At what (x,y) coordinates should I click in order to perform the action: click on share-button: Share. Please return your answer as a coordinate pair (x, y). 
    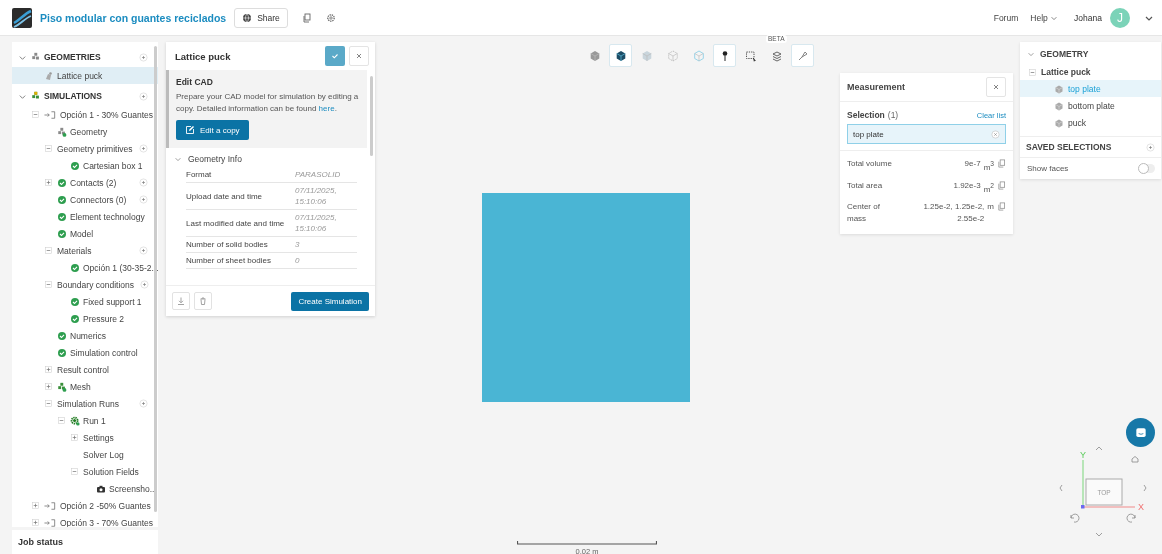
    Looking at the image, I should click on (261, 17).